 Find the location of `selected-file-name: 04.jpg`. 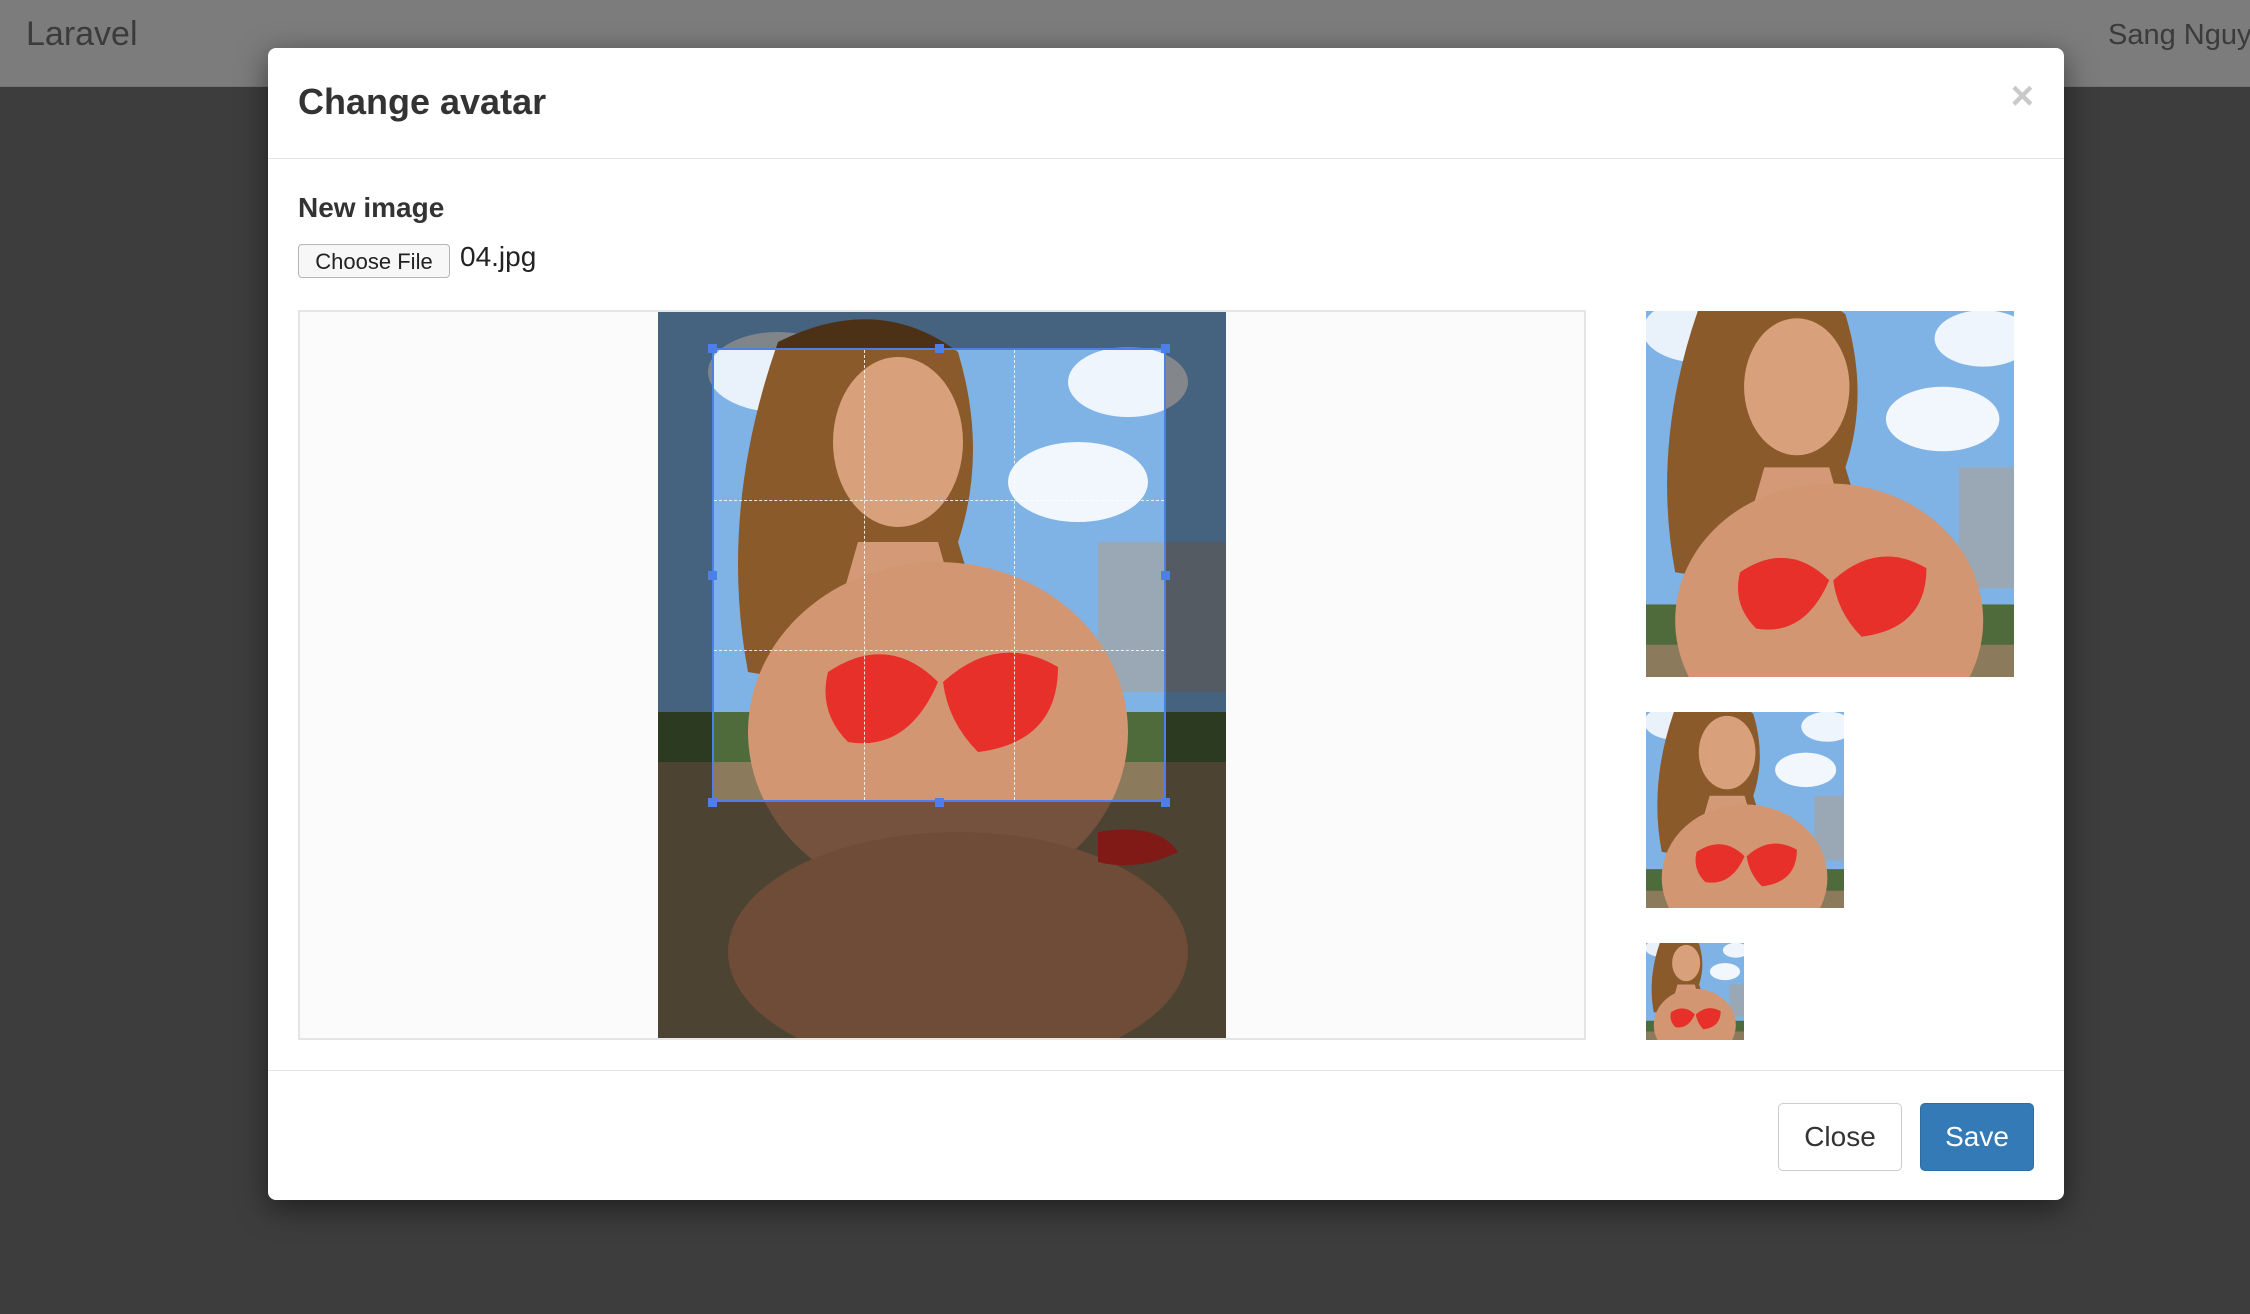

selected-file-name: 04.jpg is located at coordinates (498, 256).